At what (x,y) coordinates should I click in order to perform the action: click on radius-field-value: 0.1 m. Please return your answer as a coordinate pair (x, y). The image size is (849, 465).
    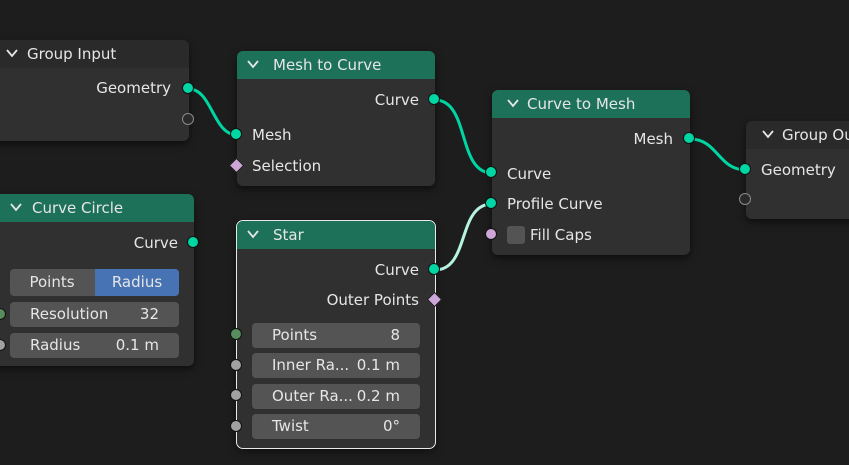
    Looking at the image, I should click on (137, 345).